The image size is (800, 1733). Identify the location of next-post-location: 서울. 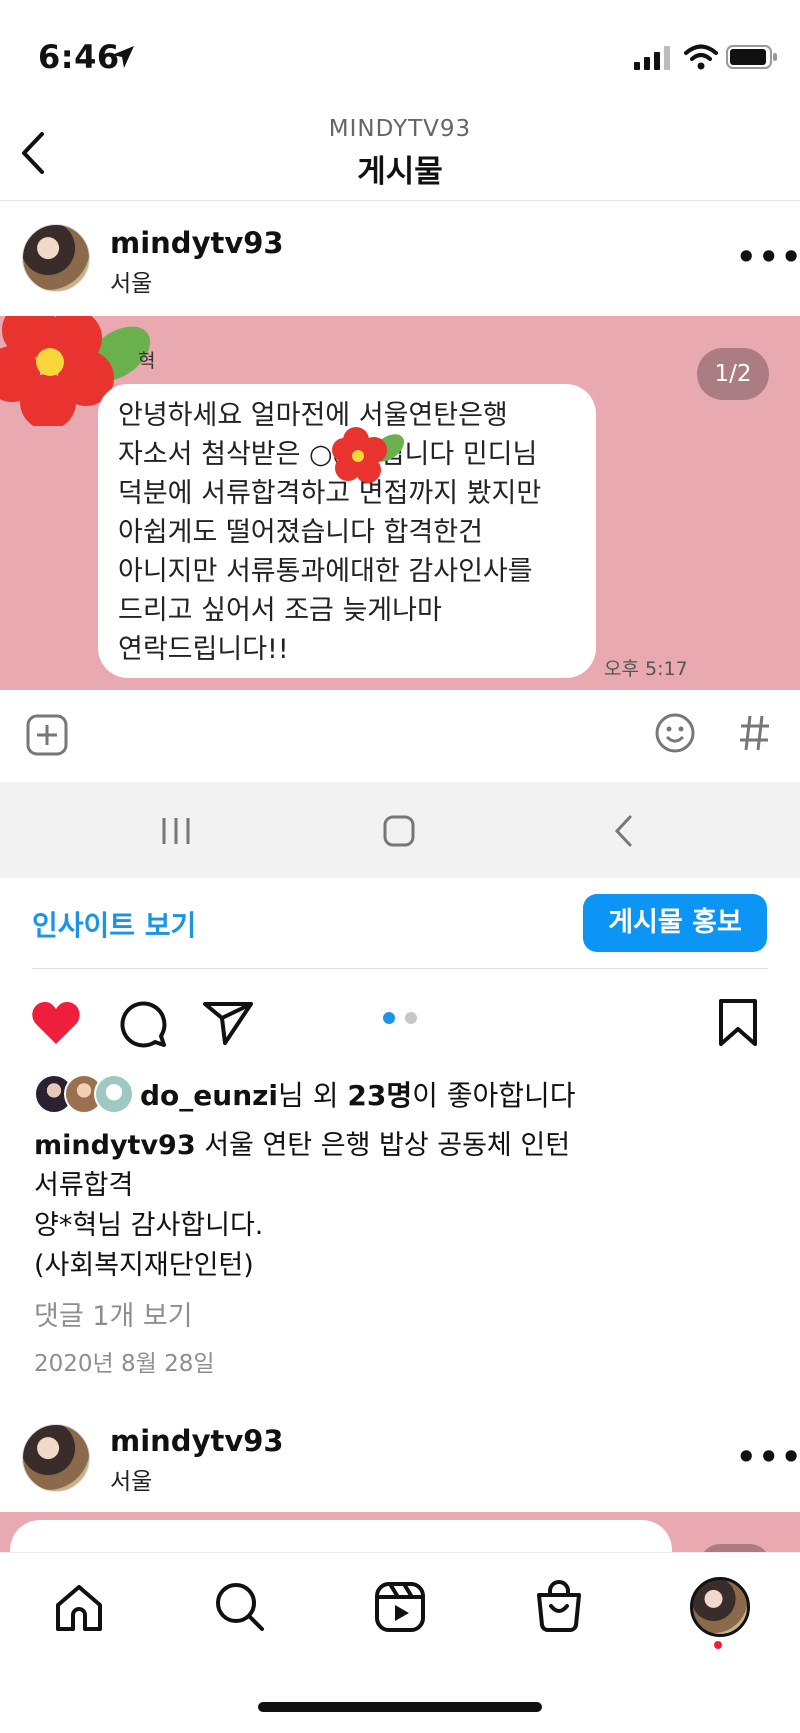
(131, 1479).